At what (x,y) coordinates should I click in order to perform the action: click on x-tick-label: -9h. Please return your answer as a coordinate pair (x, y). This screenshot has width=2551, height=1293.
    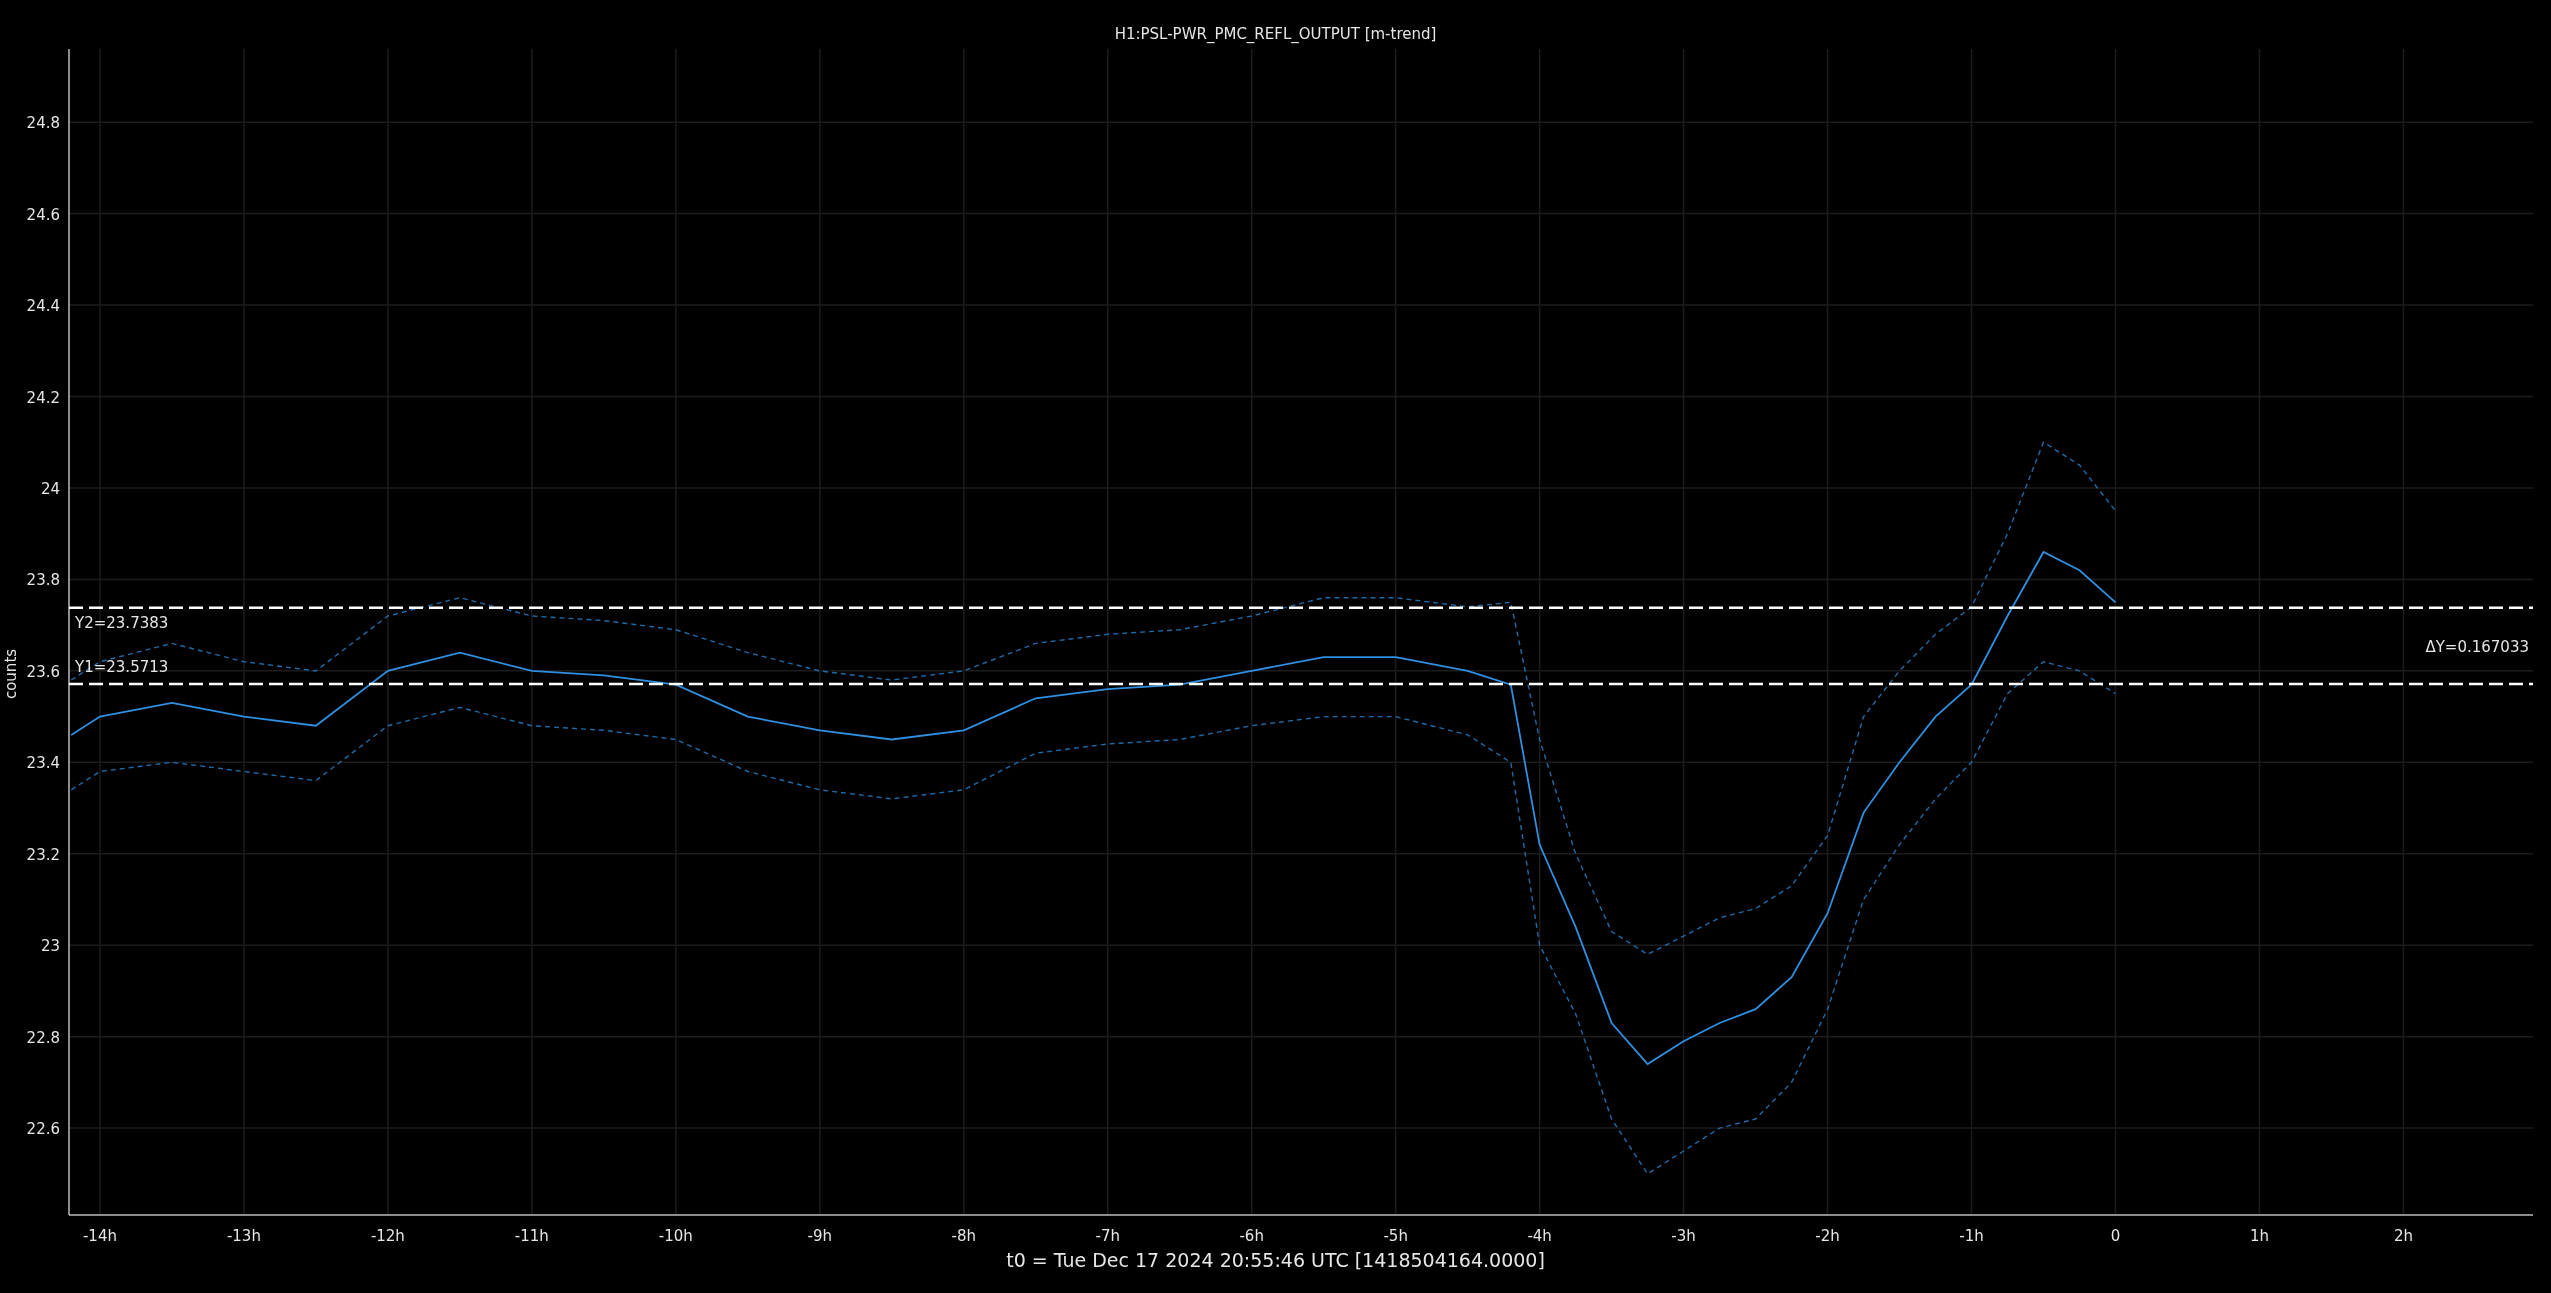
    Looking at the image, I should click on (819, 1236).